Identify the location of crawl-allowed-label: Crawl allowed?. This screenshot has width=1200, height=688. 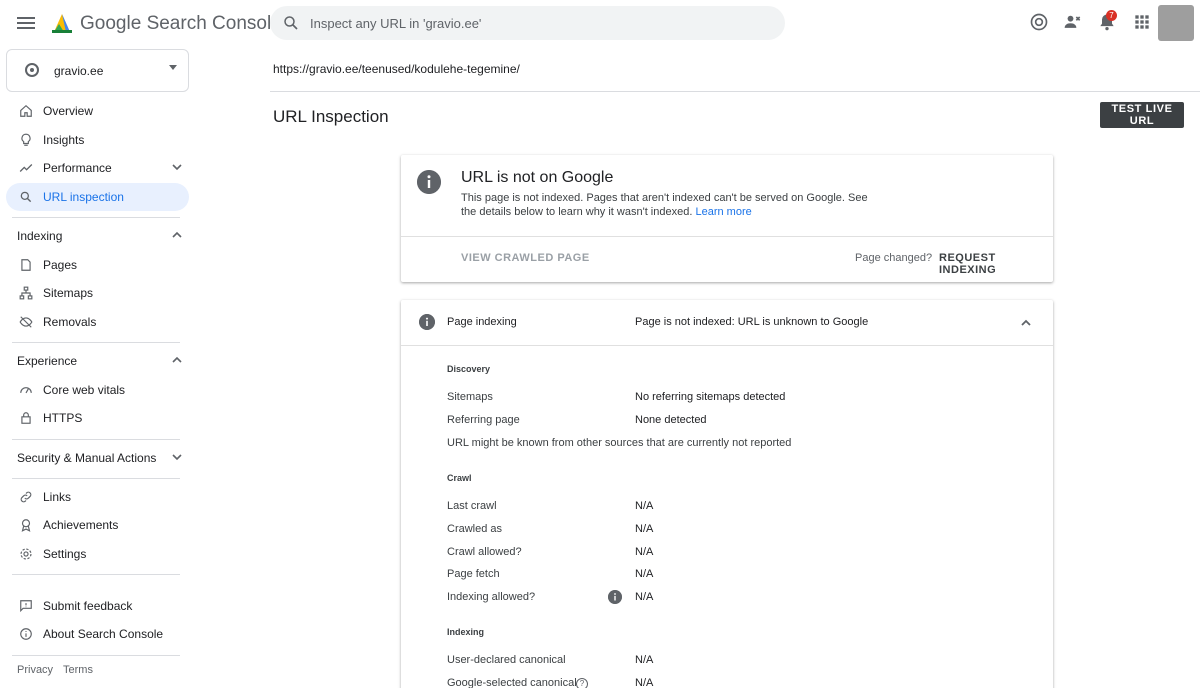
(484, 552).